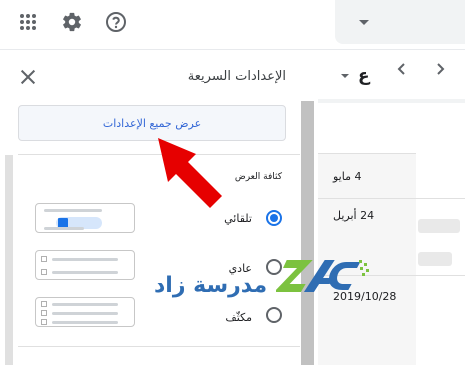 The height and width of the screenshot is (365, 465). I want to click on watermark-logo, so click(322, 276).